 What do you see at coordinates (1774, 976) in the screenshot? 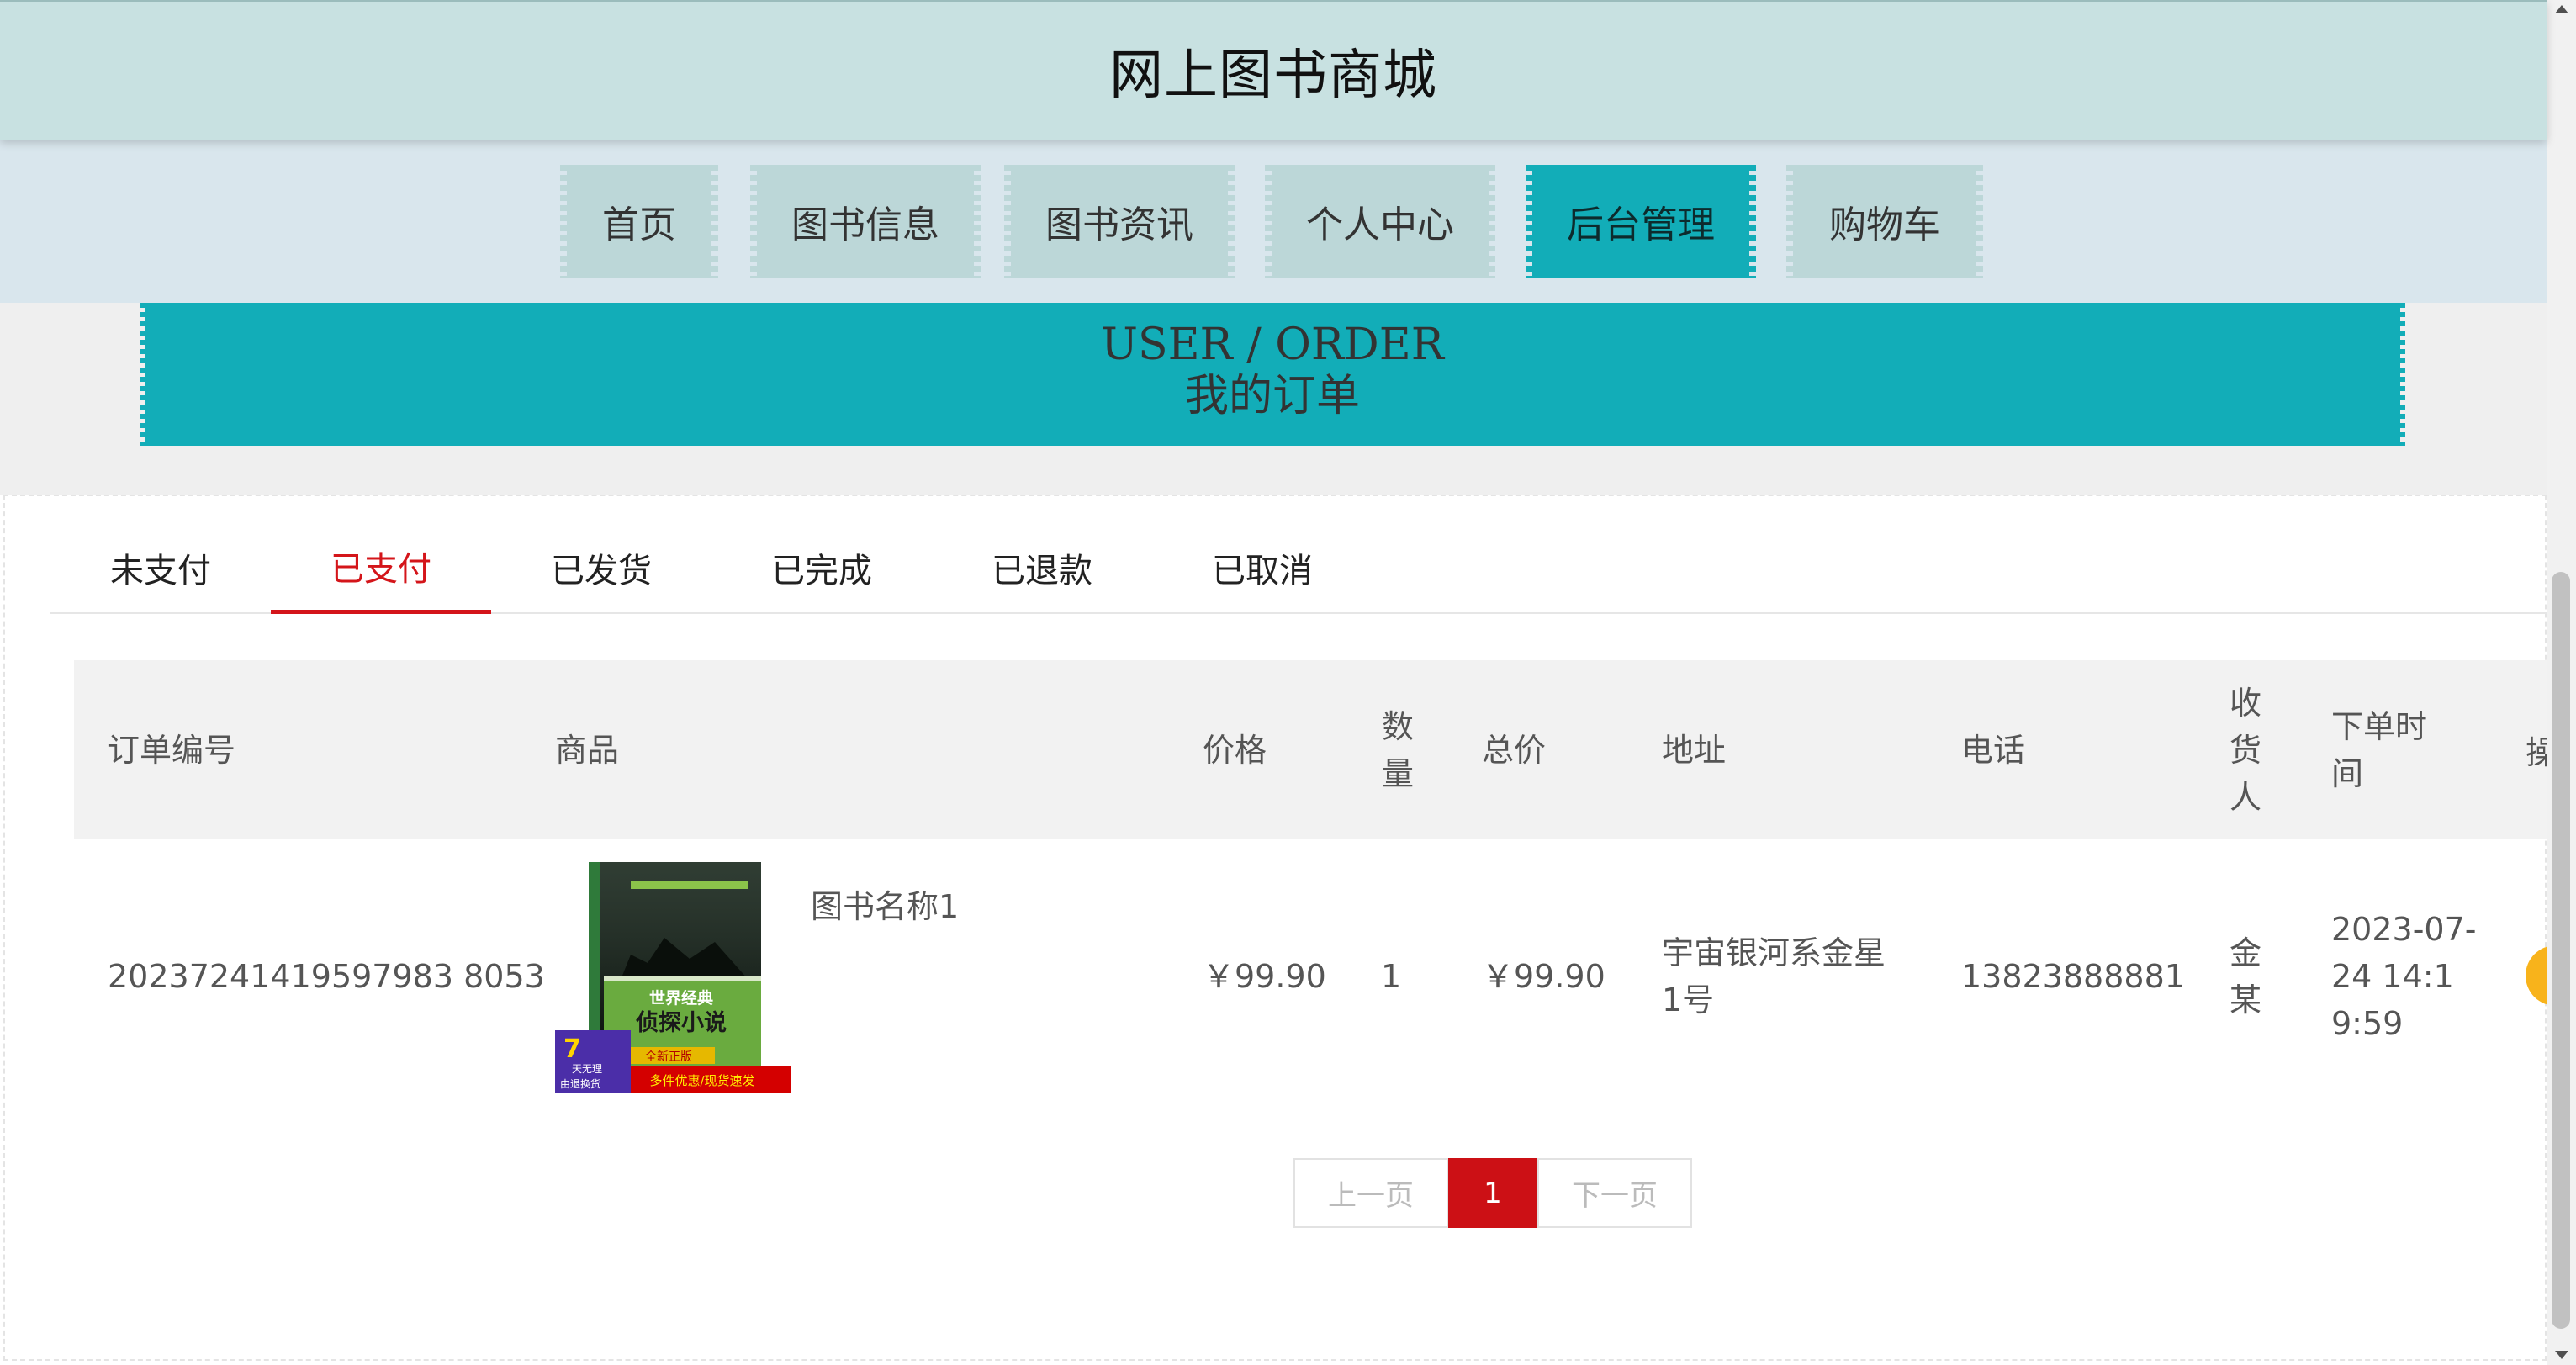
I see `shipping-address: 宇宙银河系金星1号` at bounding box center [1774, 976].